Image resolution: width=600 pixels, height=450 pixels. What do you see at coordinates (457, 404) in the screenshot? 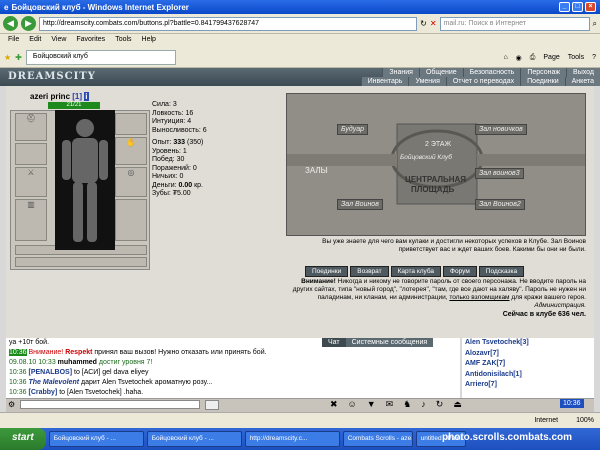
I see `exit-chat-icon: ⏏` at bounding box center [457, 404].